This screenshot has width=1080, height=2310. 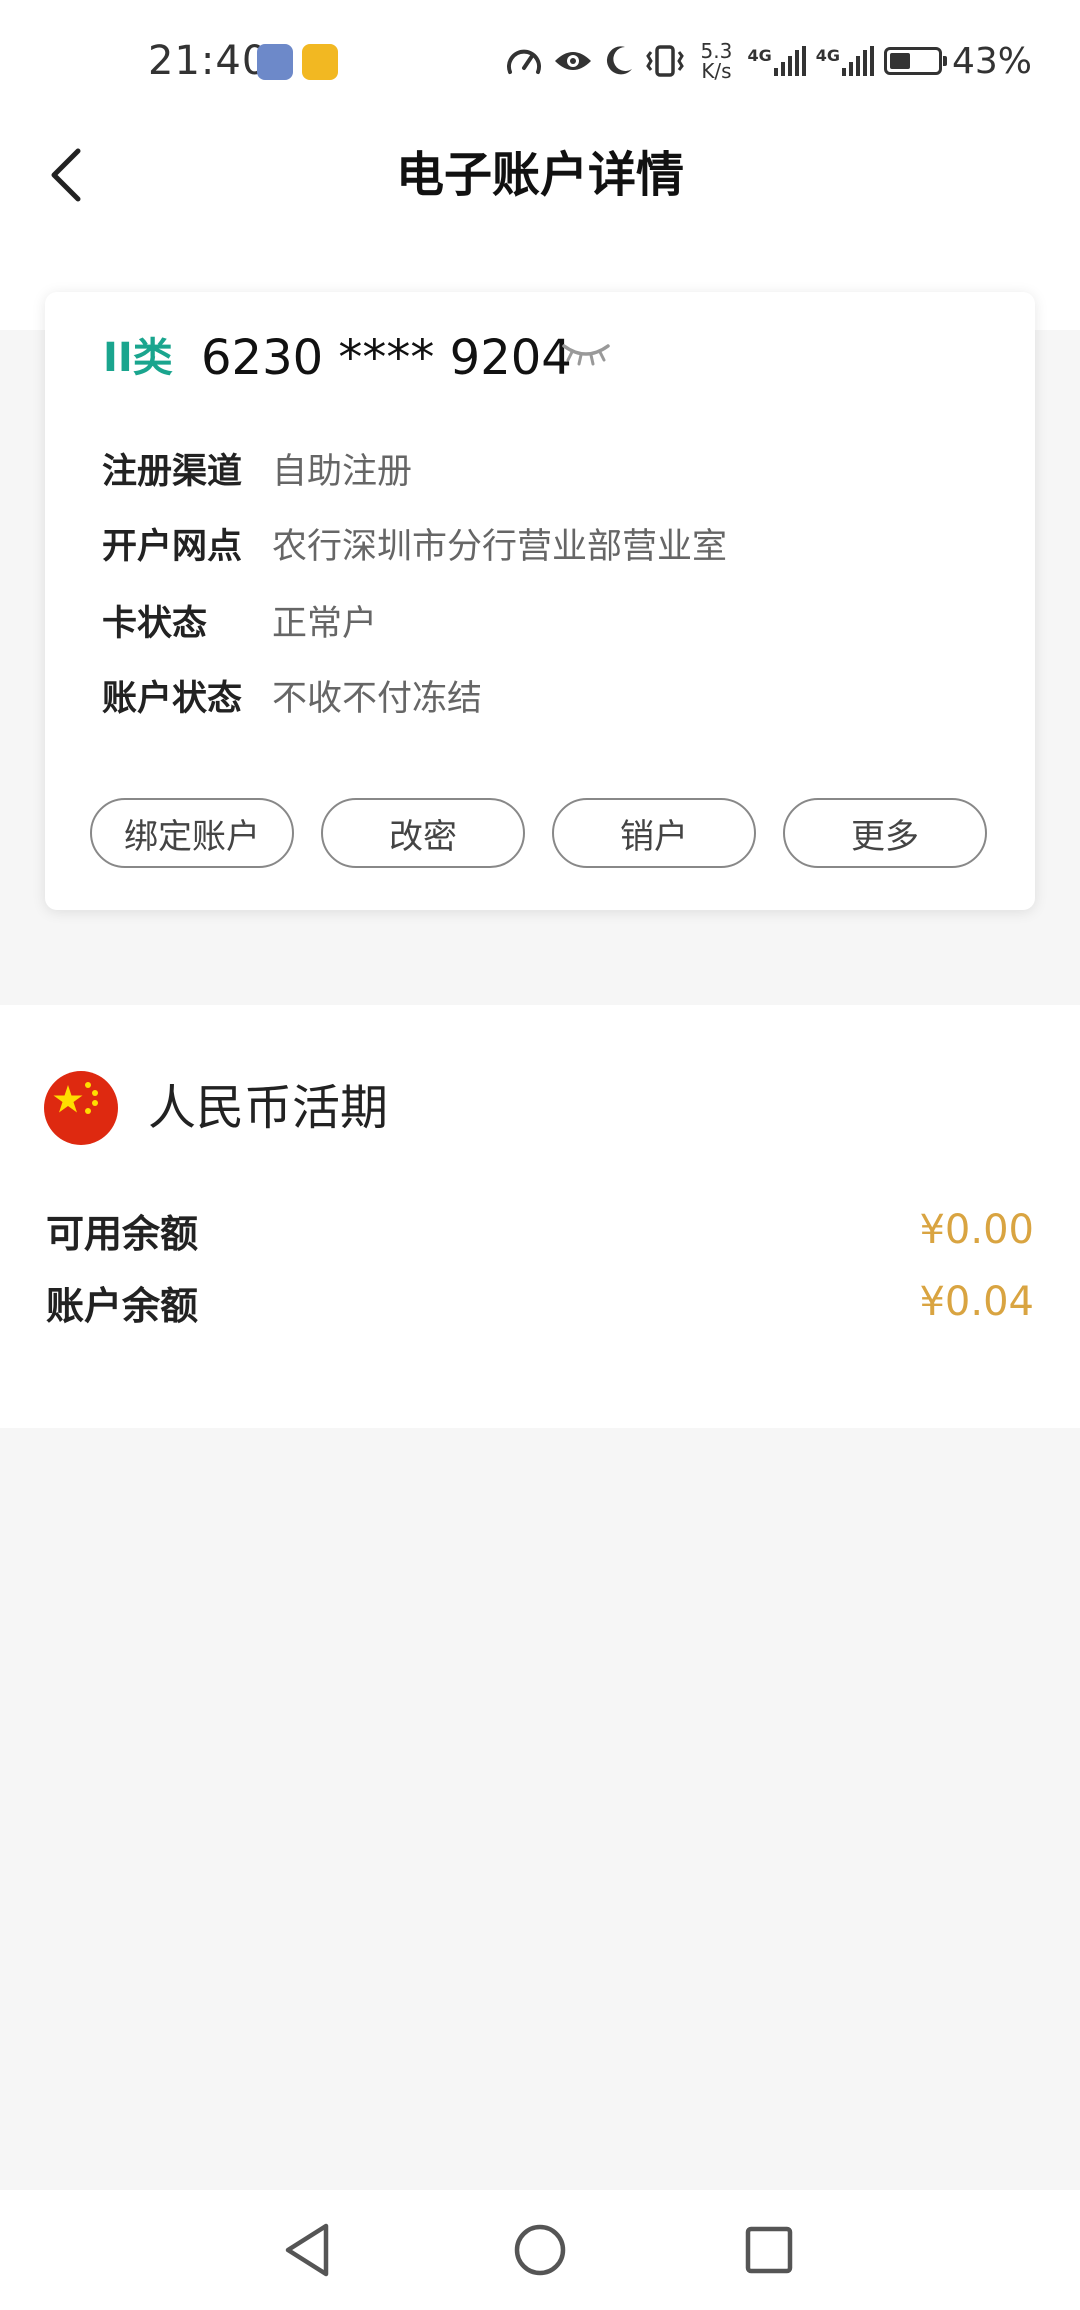 I want to click on system-nav-bar, so click(x=540, y=2250).